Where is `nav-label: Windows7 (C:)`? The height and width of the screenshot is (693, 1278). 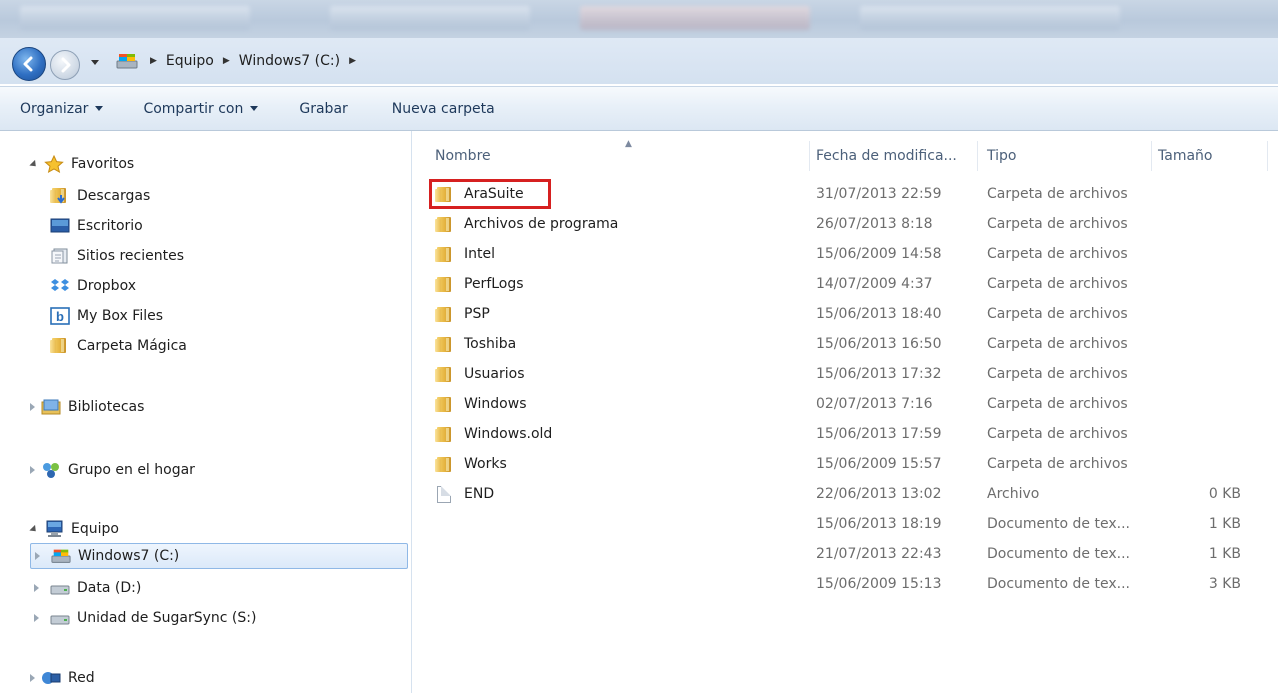 nav-label: Windows7 (C:) is located at coordinates (129, 556).